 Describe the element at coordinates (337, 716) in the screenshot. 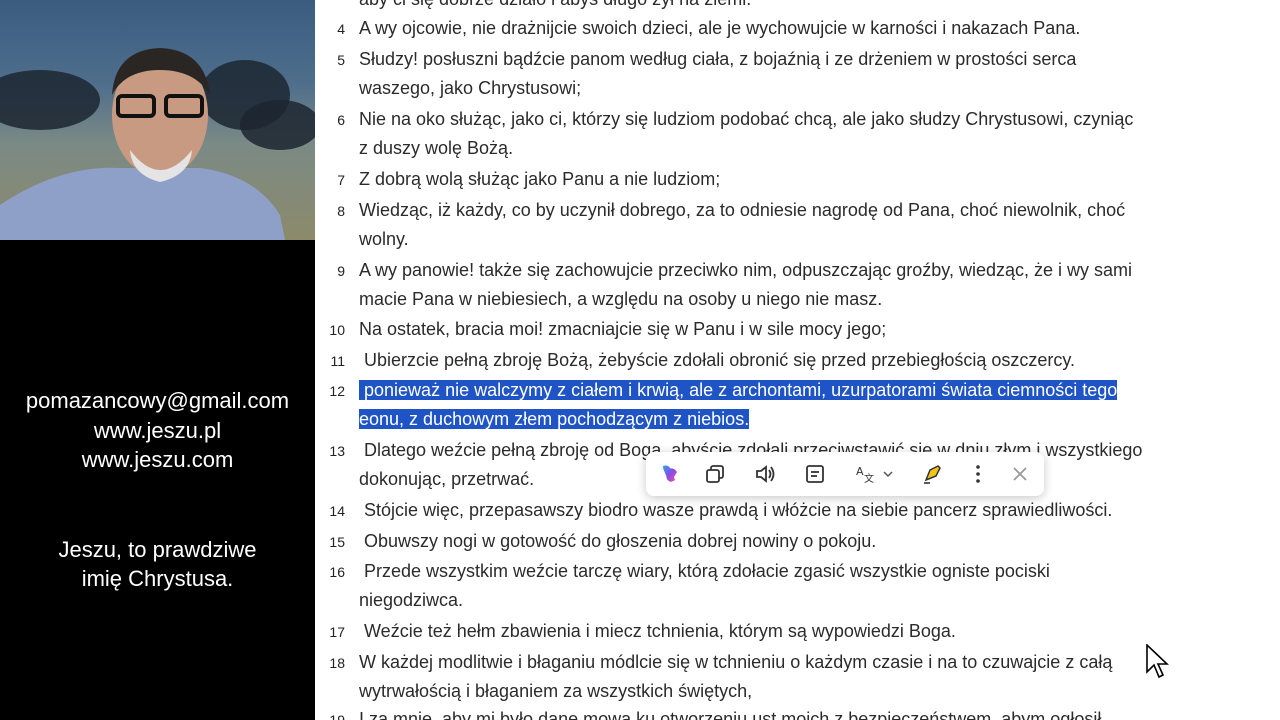

I see `verse-number: 19` at that location.